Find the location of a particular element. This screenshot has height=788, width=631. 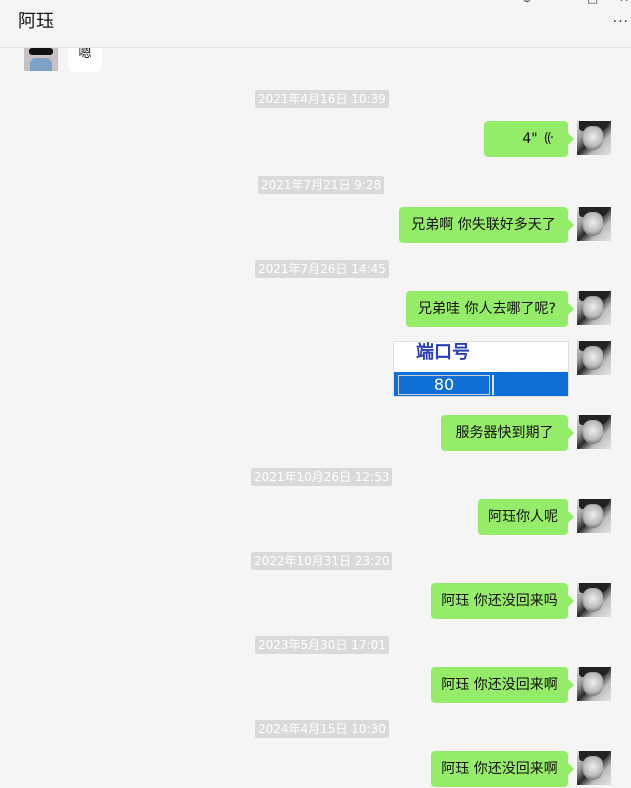

timestamp: 2021年7月21日 9:28 is located at coordinates (321, 185).